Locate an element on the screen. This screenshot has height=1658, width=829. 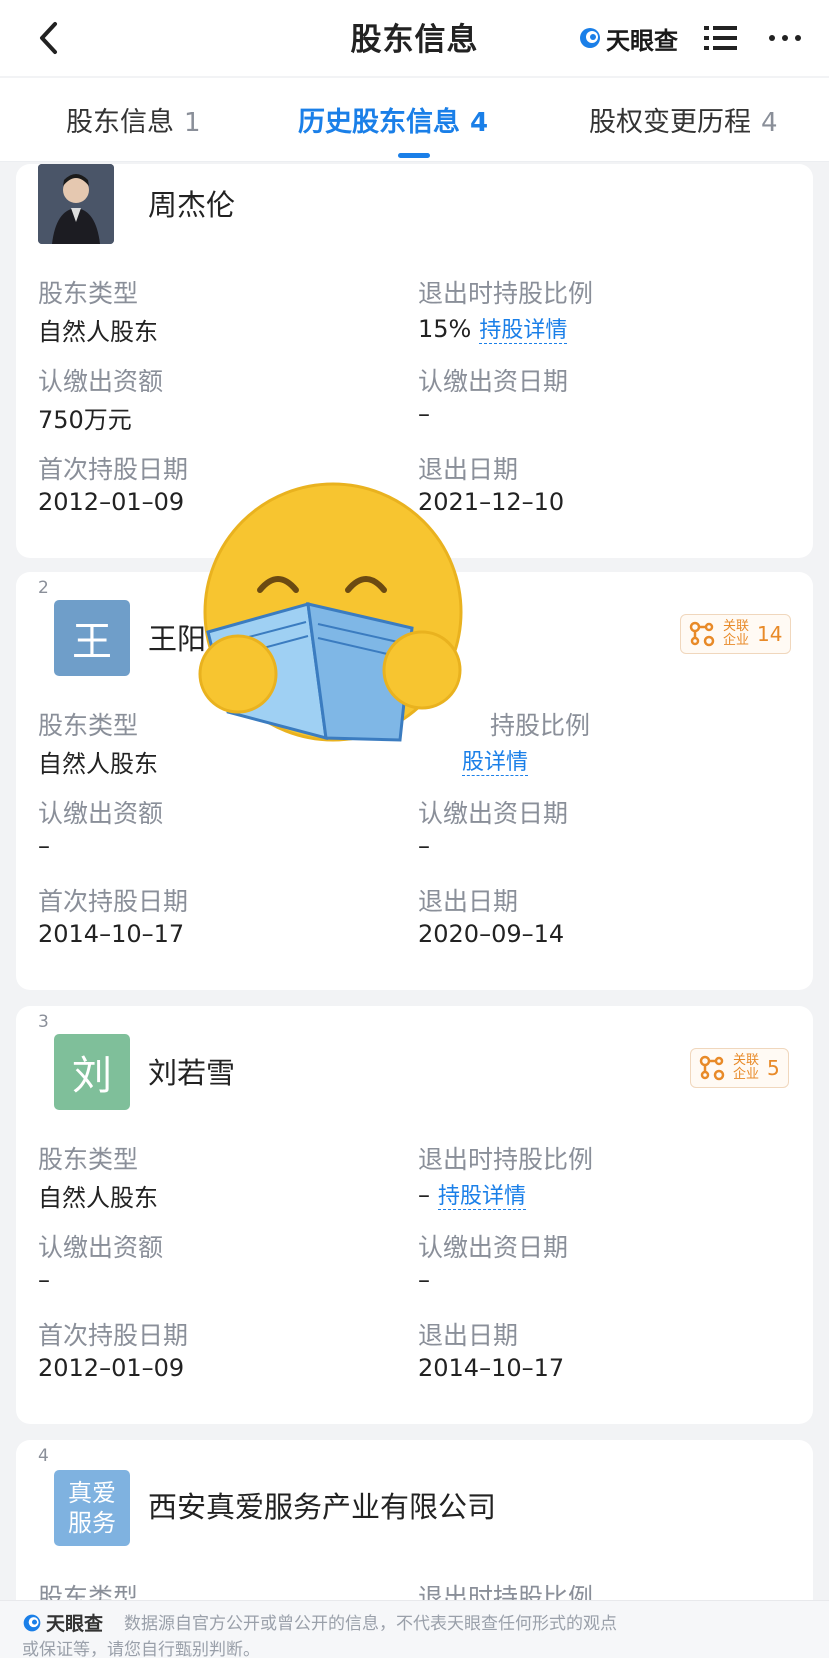
disclaimer-text: 数据源自官方公开或曾公开的信息，不代表天眼查任何形式的观点 is located at coordinates (370, 1624).